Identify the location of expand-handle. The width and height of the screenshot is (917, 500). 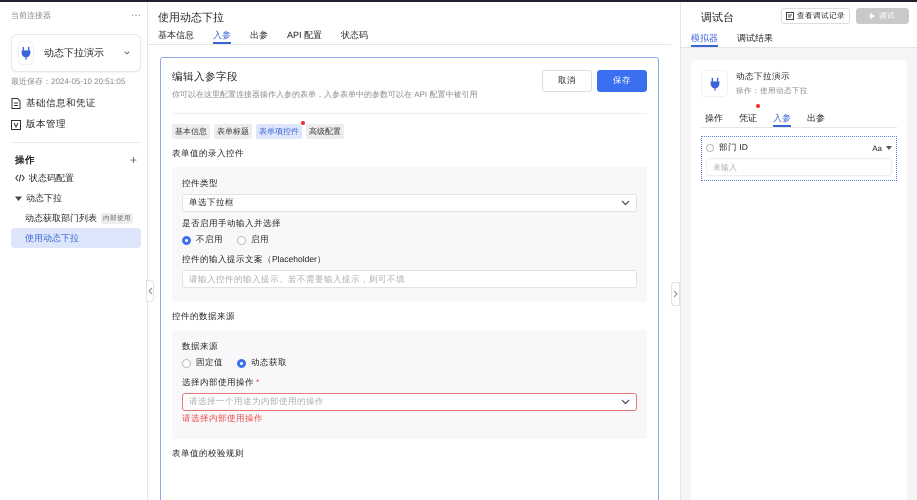
(675, 294).